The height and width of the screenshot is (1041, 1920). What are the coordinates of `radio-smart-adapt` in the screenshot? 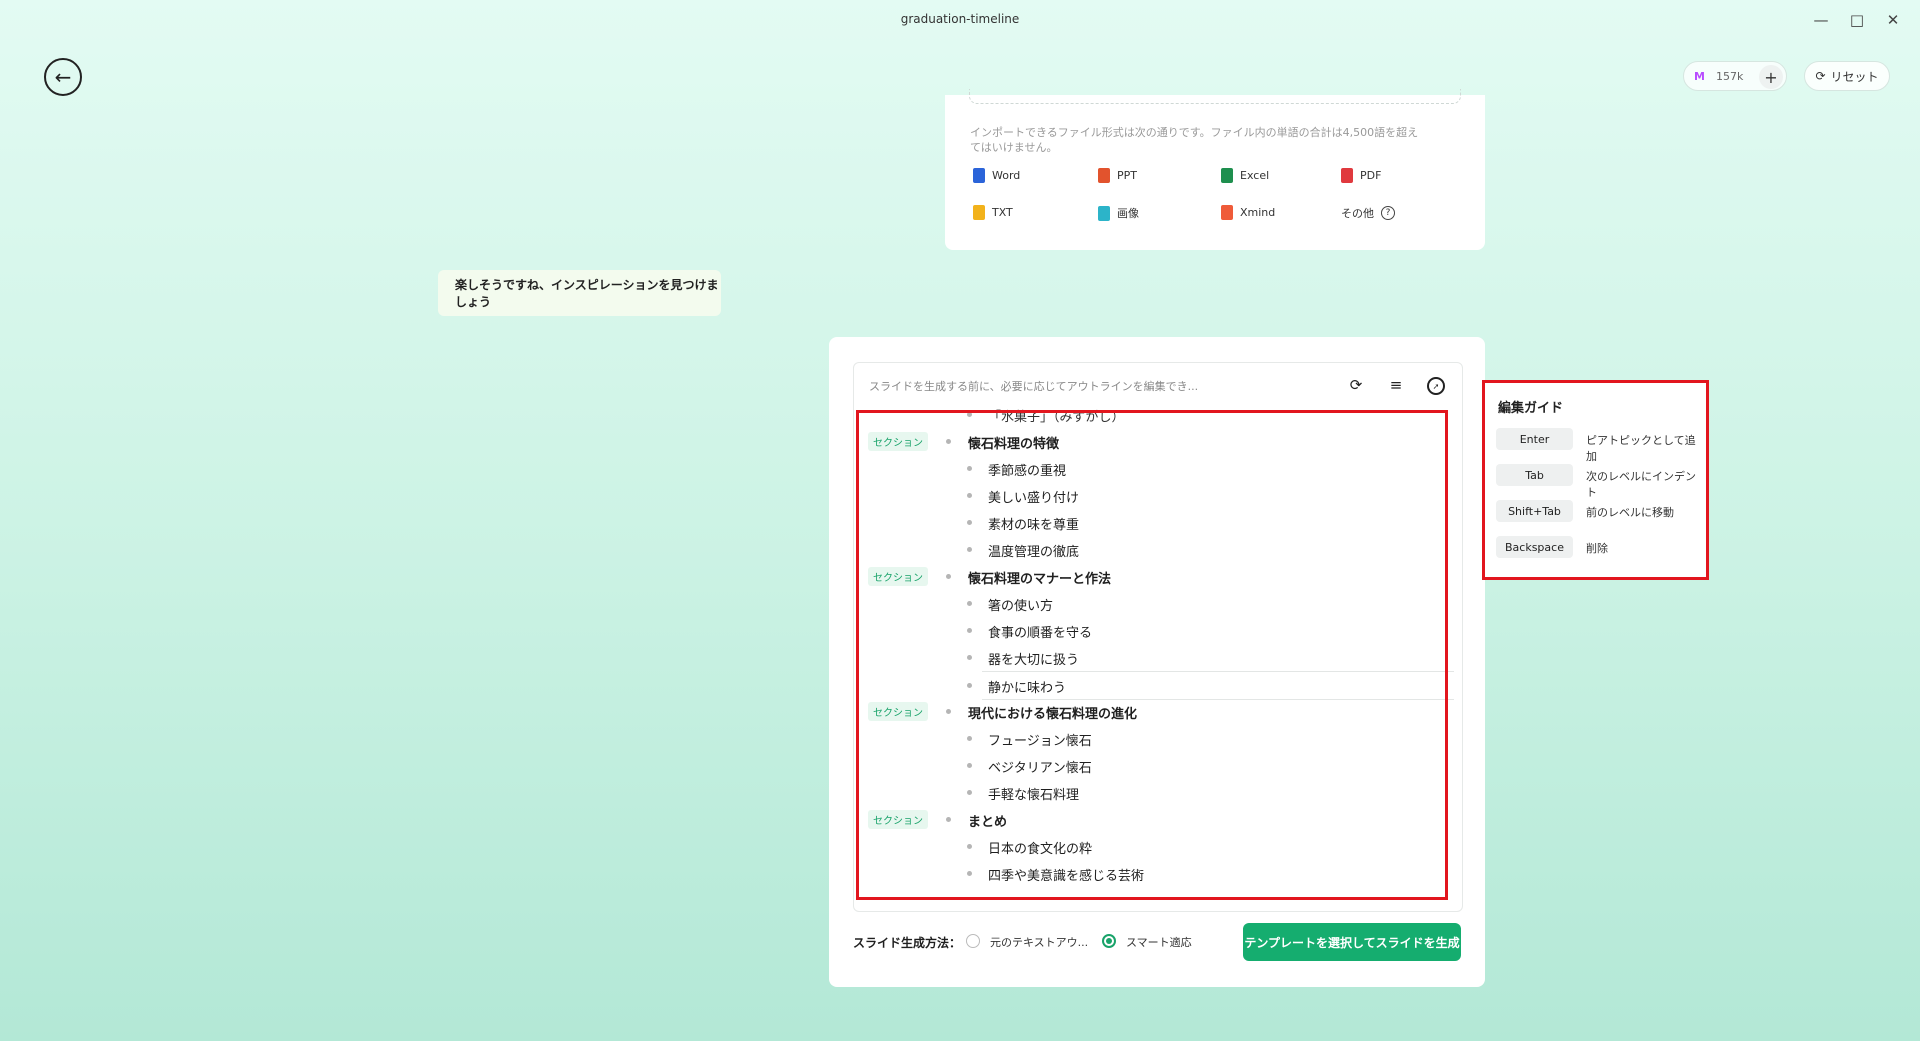 It's located at (1109, 941).